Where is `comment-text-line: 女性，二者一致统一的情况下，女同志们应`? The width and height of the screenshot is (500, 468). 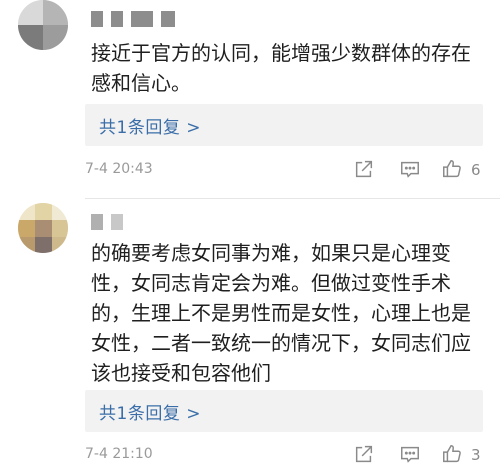
comment-text-line: 女性，二者一致统一的情况下，女同志们应 is located at coordinates (281, 343).